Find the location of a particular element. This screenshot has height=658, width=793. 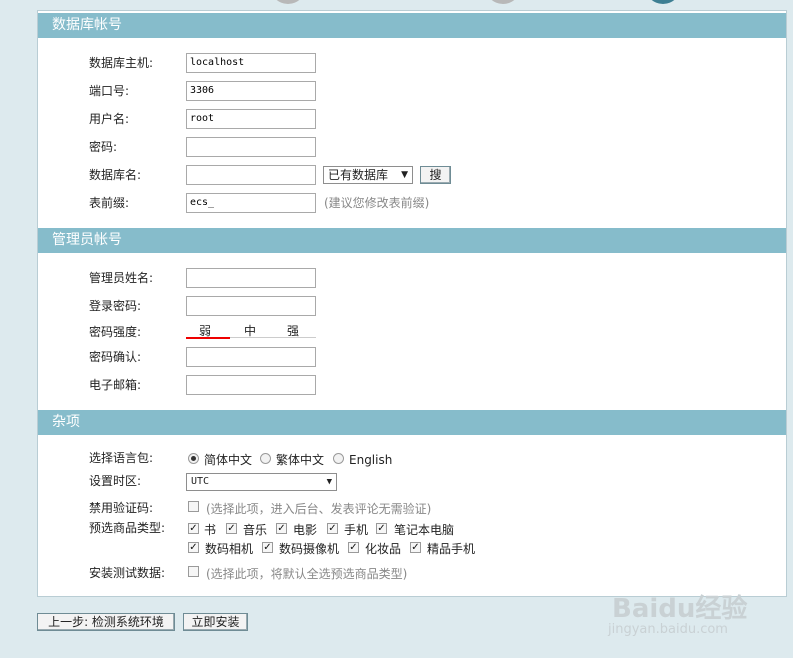

email-input is located at coordinates (251, 385).